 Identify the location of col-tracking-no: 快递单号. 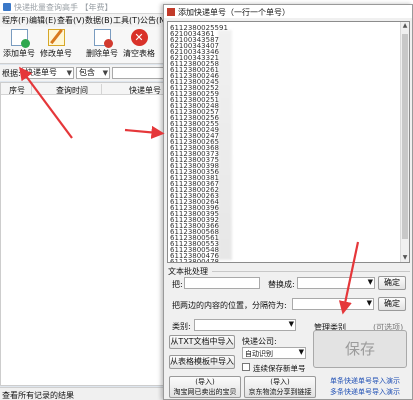
(145, 90).